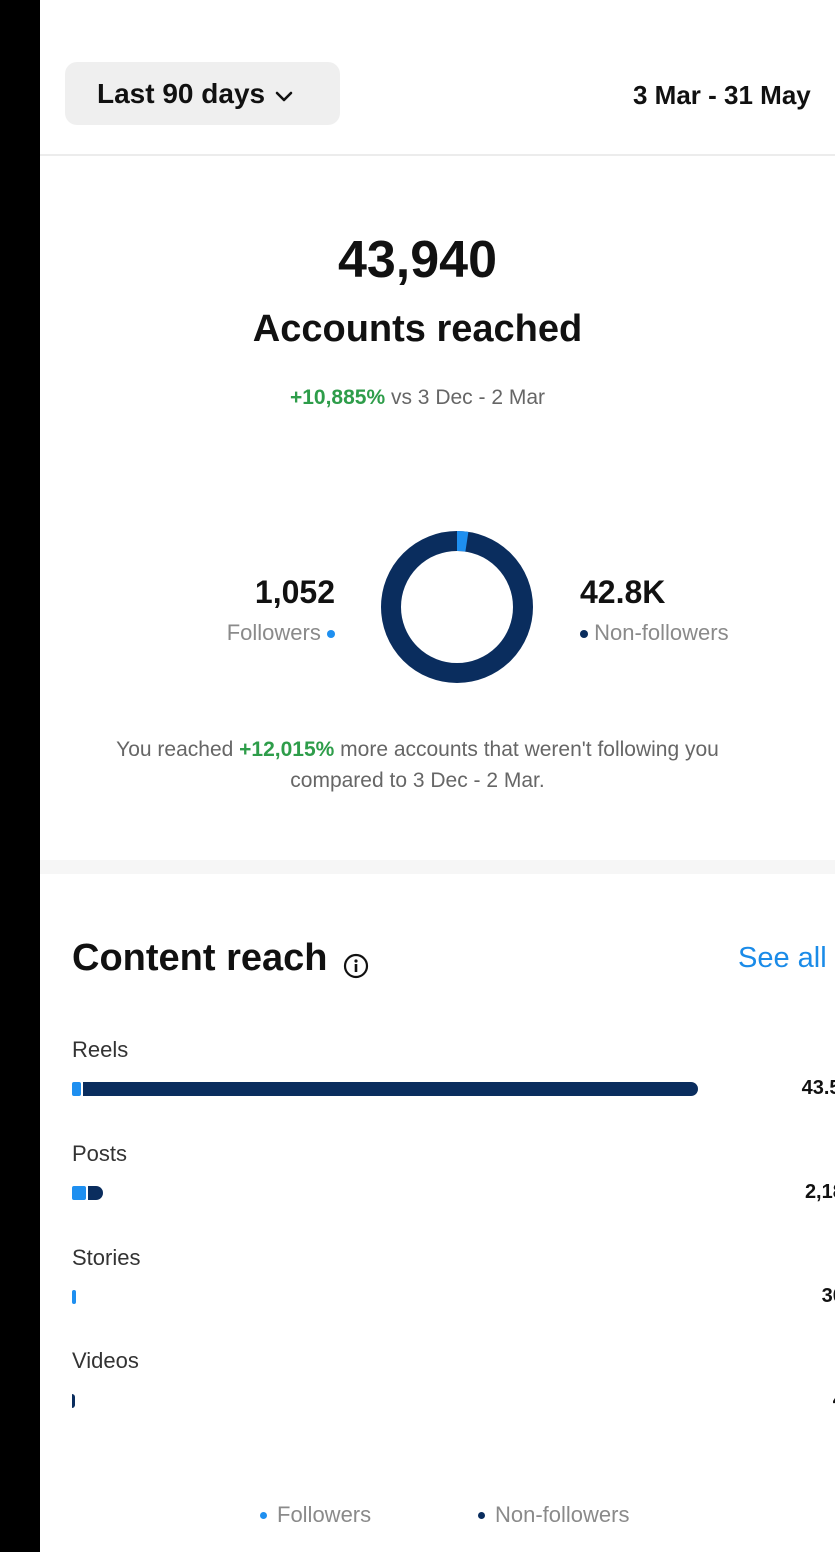 This screenshot has height=1552, width=835. Describe the element at coordinates (526, 749) in the screenshot. I see `reach-note-suffix: more accounts that weren't following you` at that location.